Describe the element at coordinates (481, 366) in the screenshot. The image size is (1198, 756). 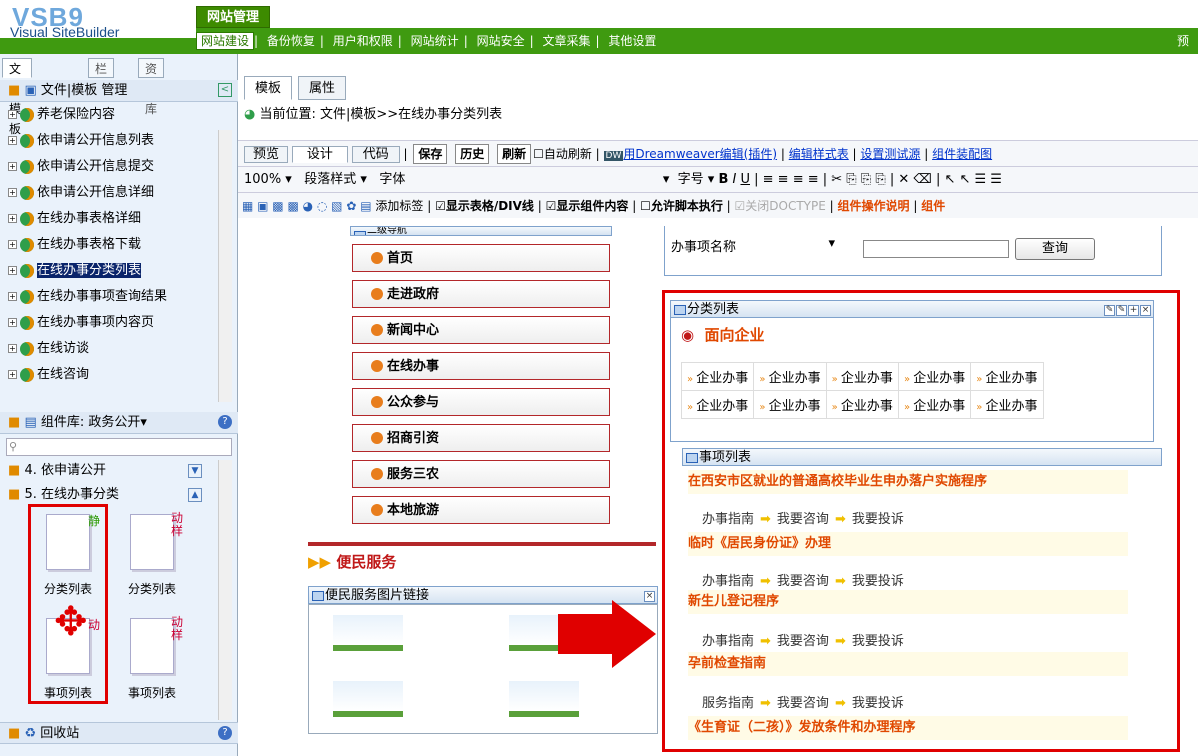
I see `nav-online-service: 在线办事` at that location.